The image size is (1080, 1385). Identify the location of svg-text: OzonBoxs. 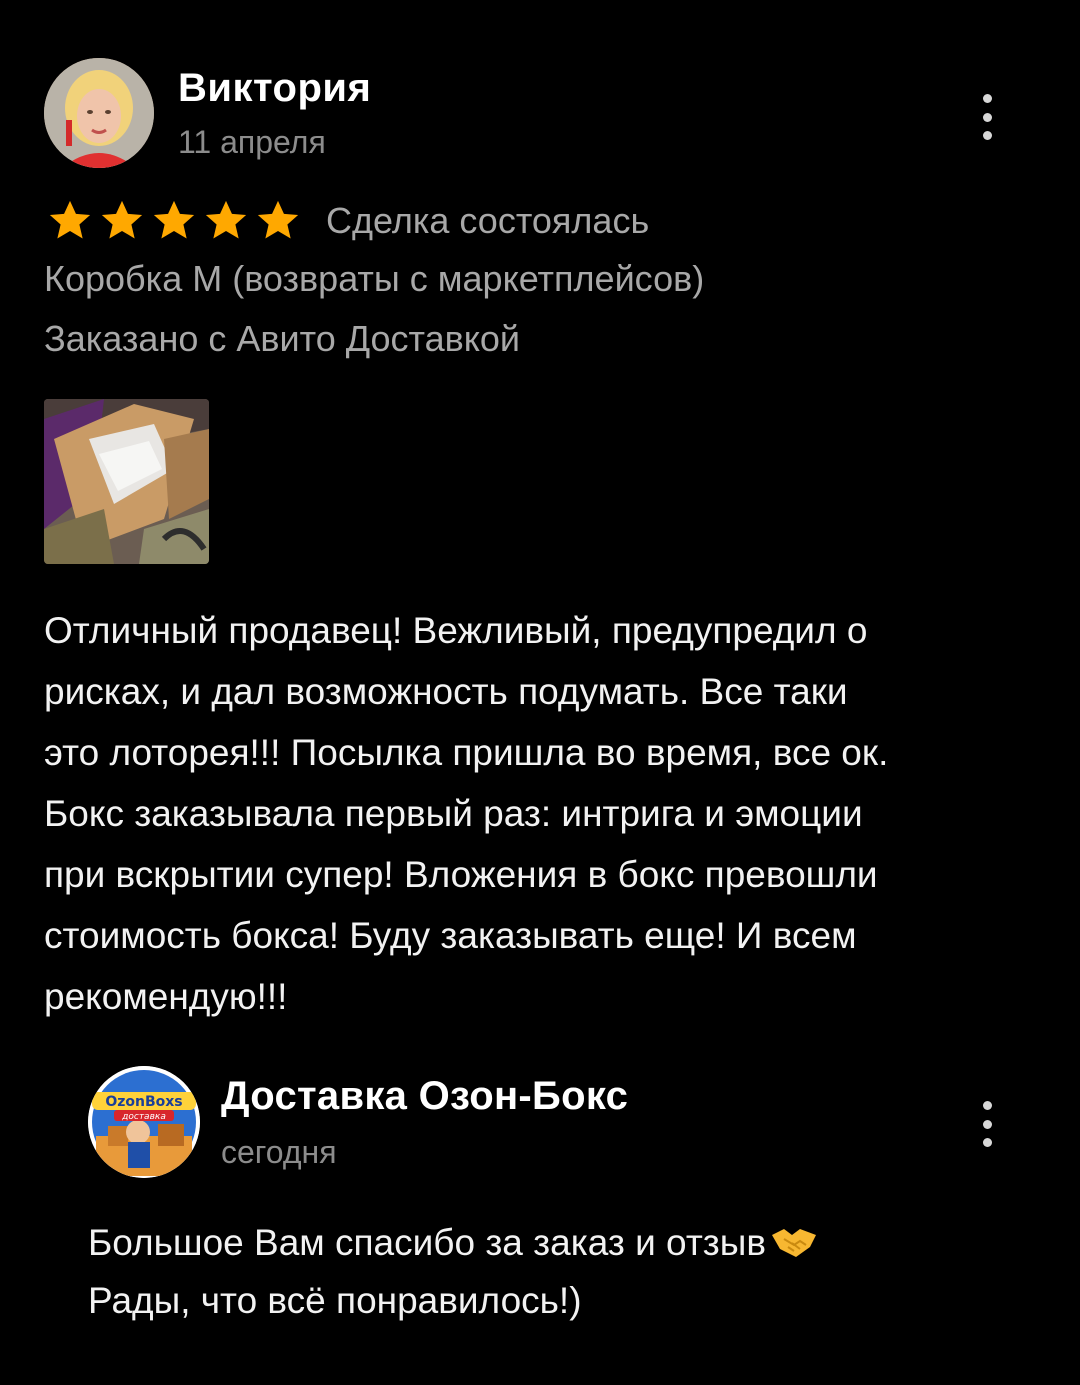
(143, 1102).